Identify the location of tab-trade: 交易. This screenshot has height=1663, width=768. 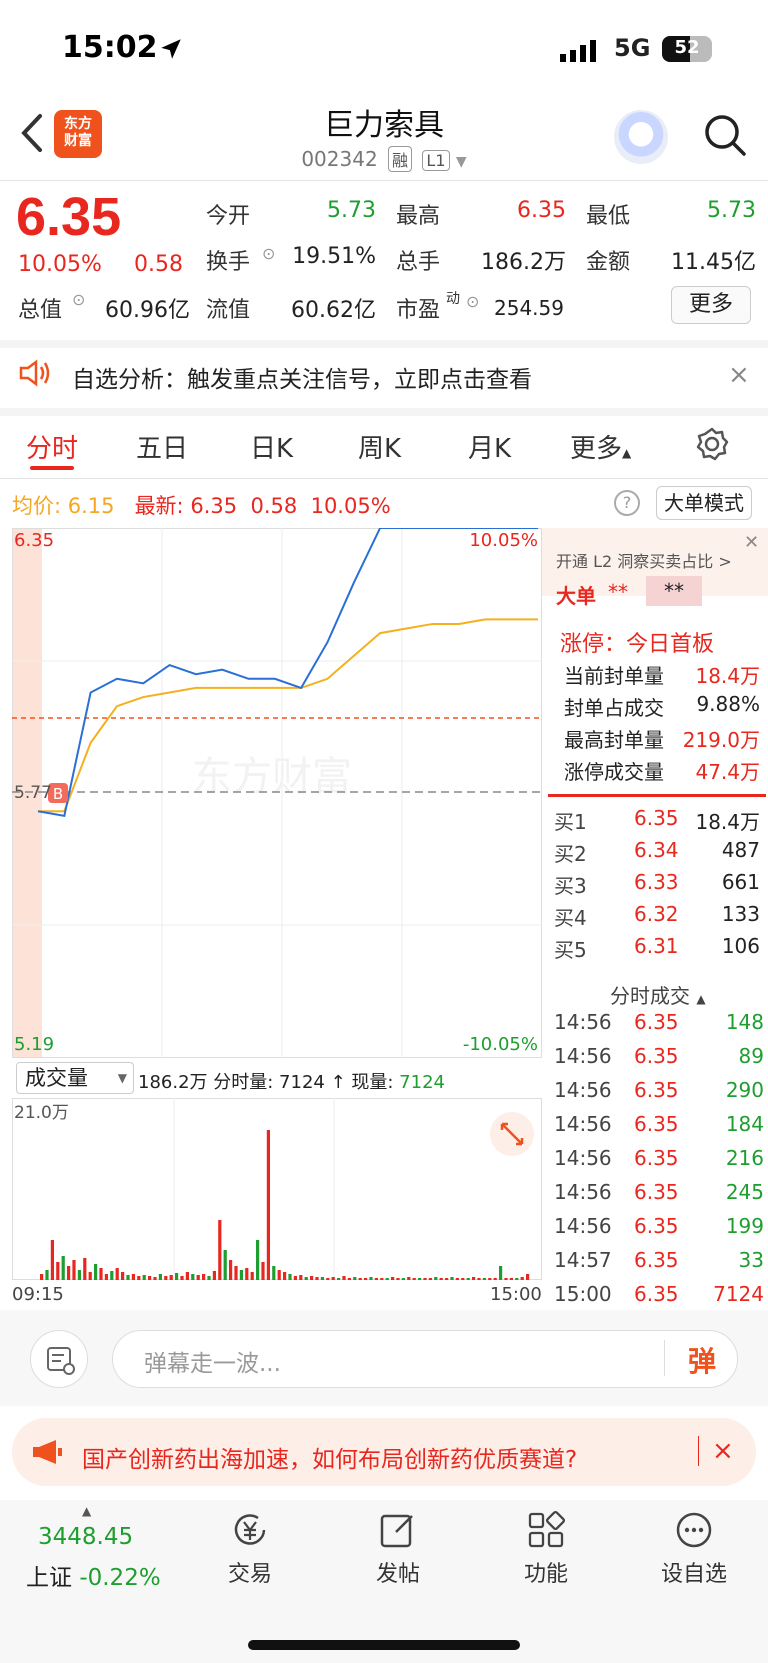
(250, 1572).